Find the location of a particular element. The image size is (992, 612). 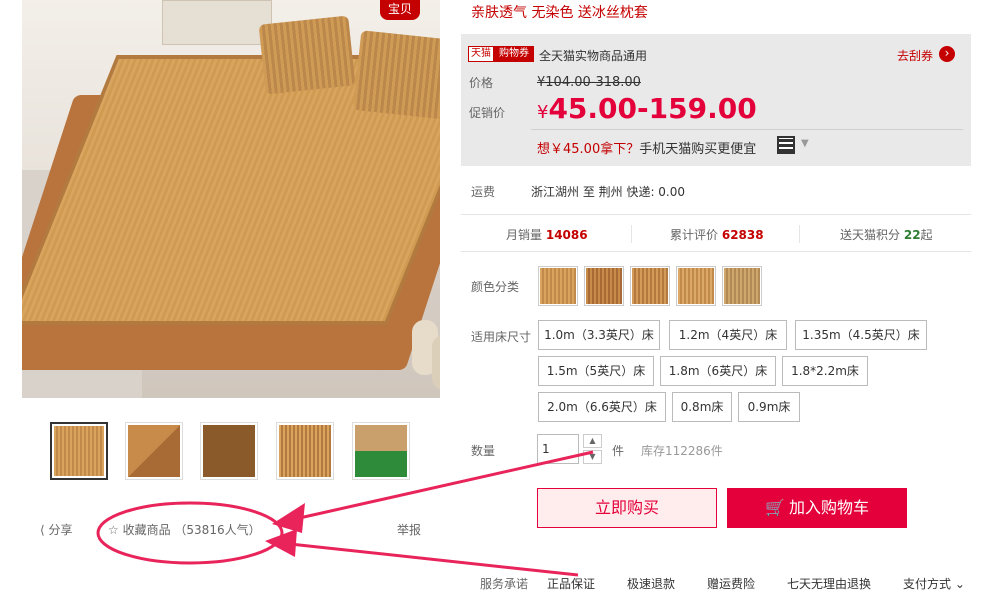

service-promises: 服务承诺 正品保证 极速退款 赠运费险 七天无理由退换 支付方式 ⌄ is located at coordinates (730, 584).